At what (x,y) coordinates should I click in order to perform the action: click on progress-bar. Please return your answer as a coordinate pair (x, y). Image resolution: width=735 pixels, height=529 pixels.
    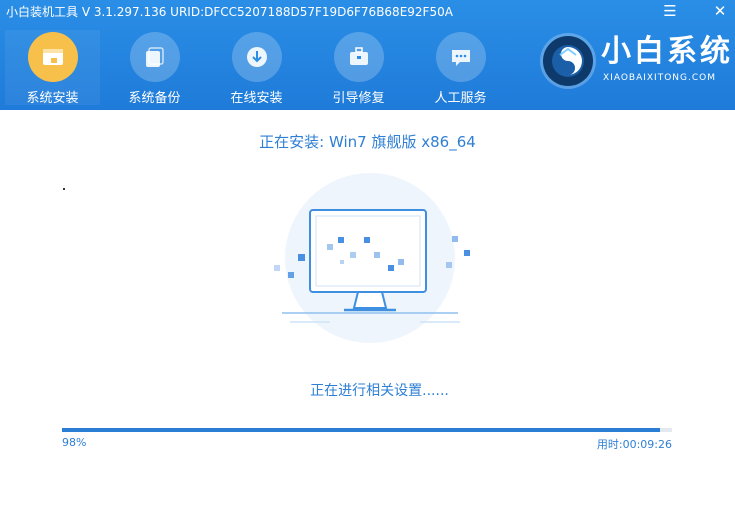
    Looking at the image, I should click on (367, 430).